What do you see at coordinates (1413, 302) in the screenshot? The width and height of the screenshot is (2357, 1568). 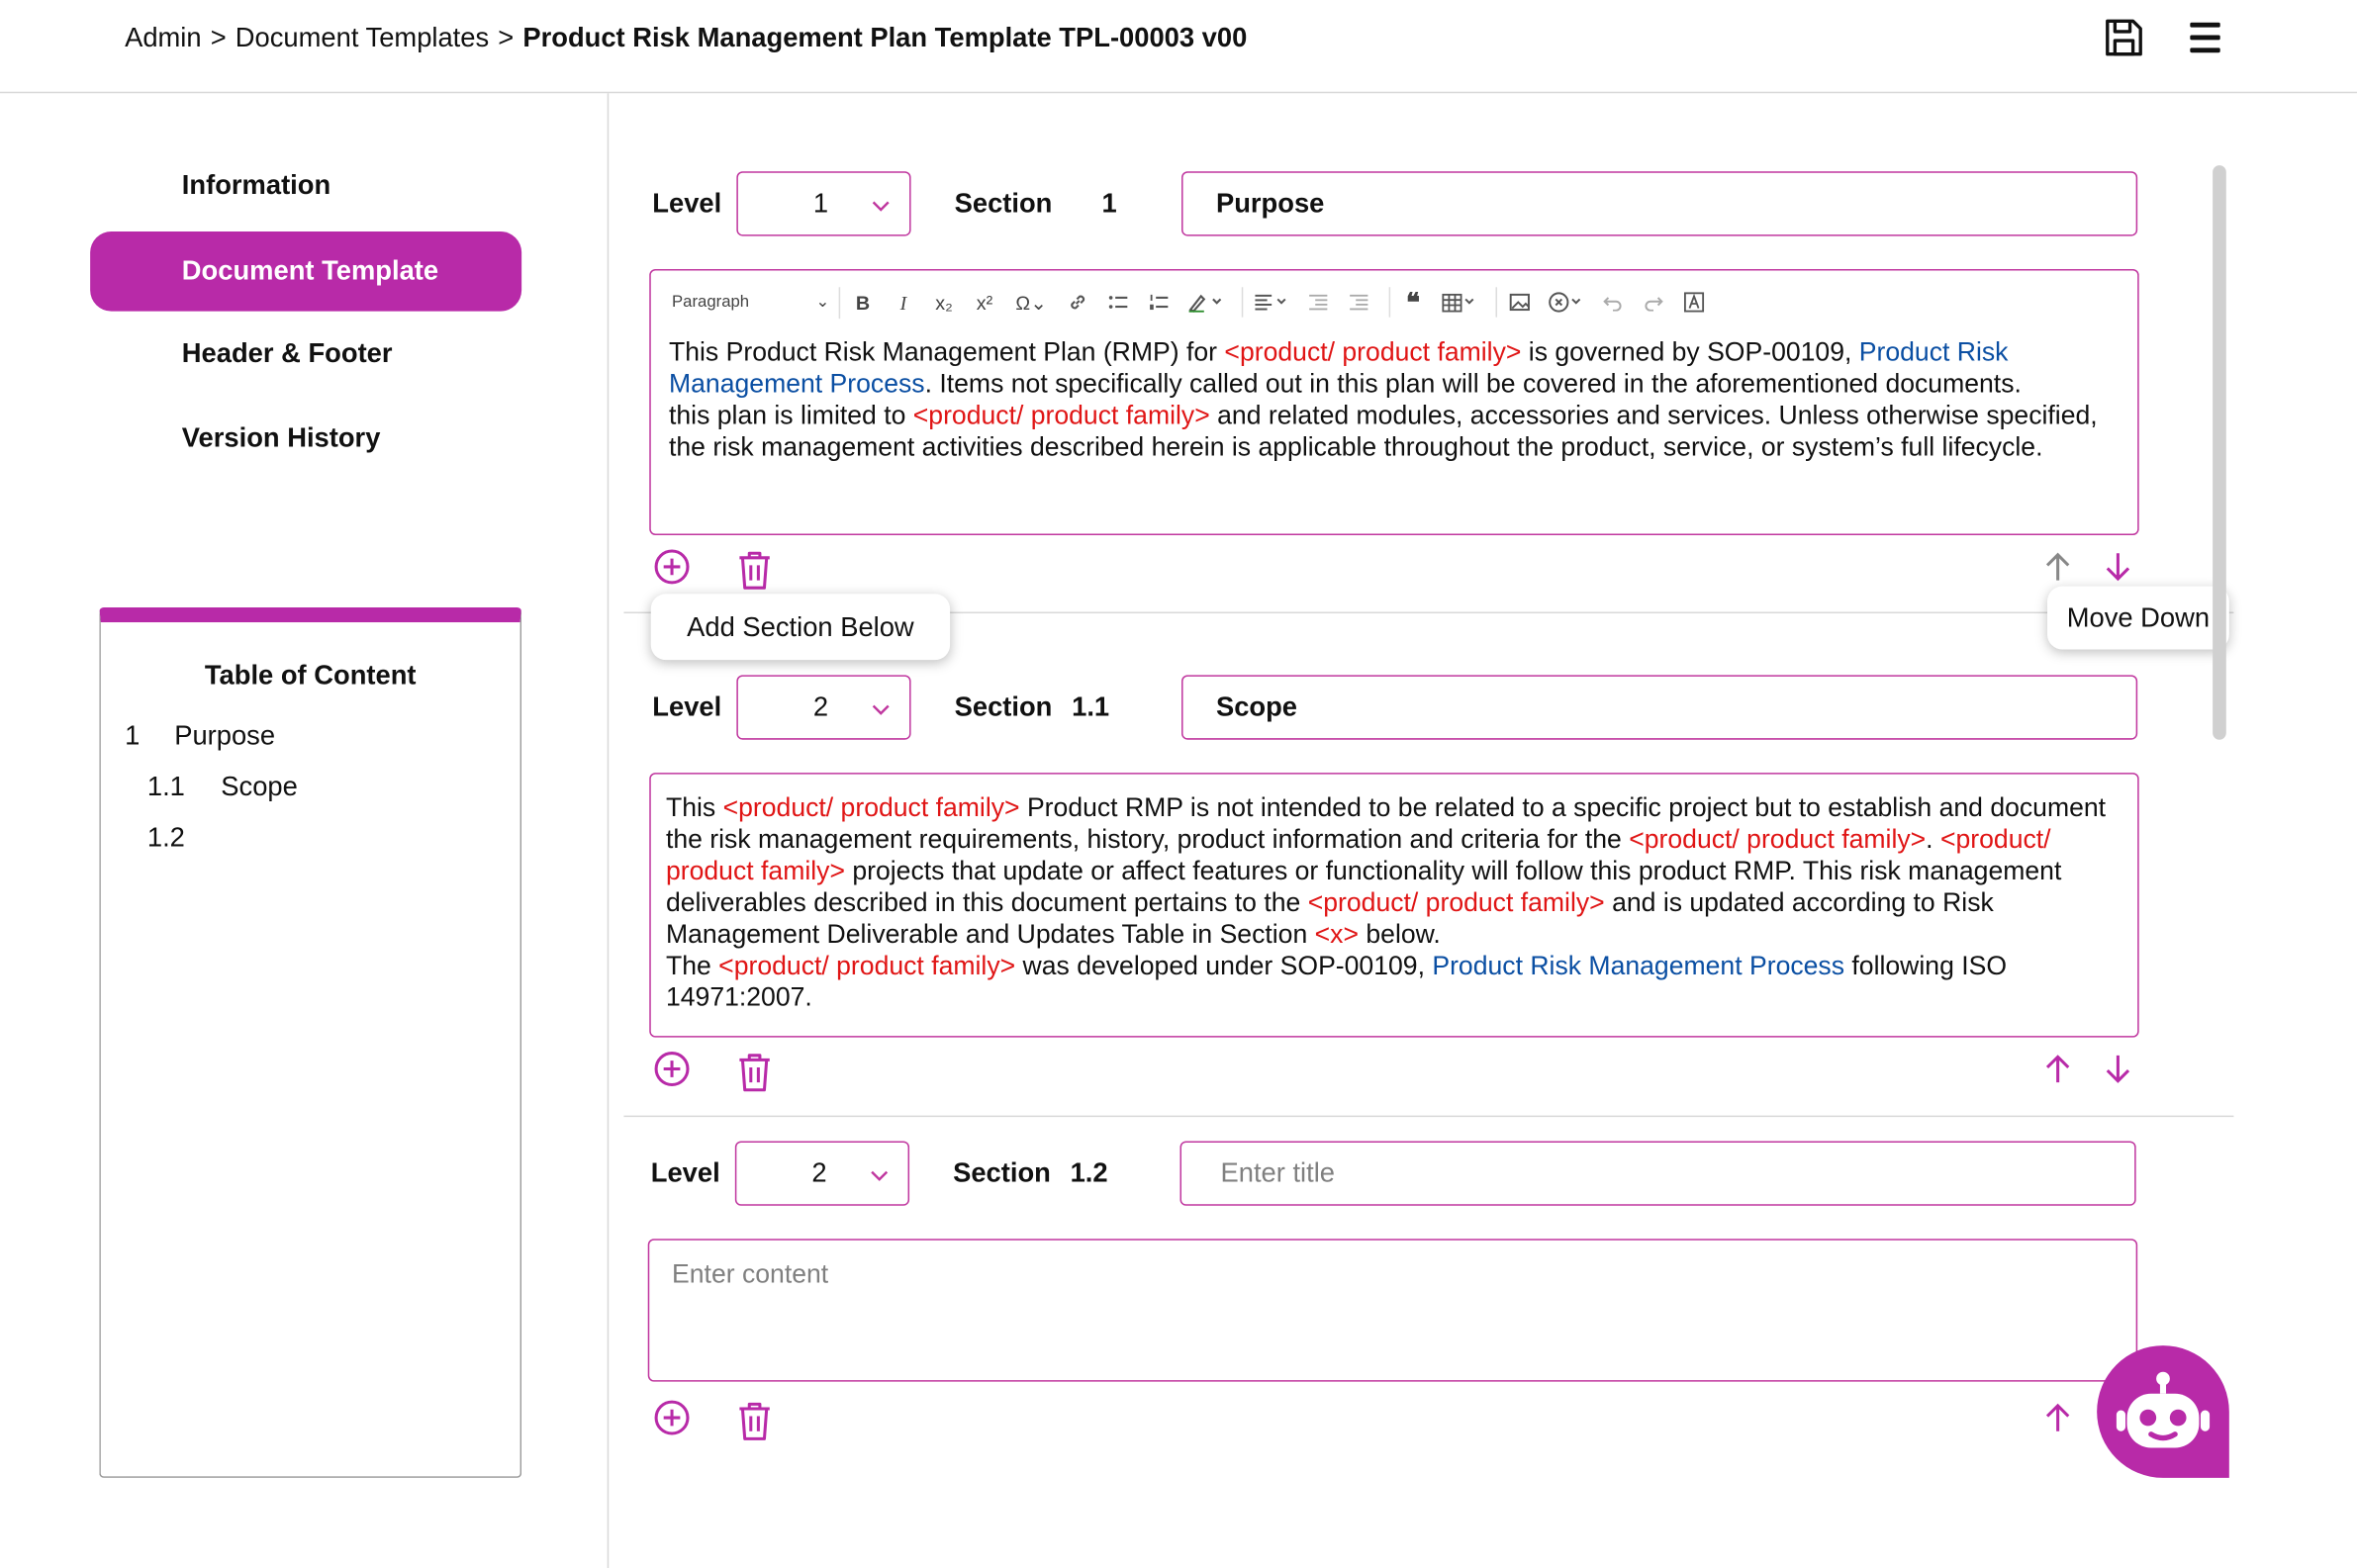 I see `blockquote-icon: ❝` at bounding box center [1413, 302].